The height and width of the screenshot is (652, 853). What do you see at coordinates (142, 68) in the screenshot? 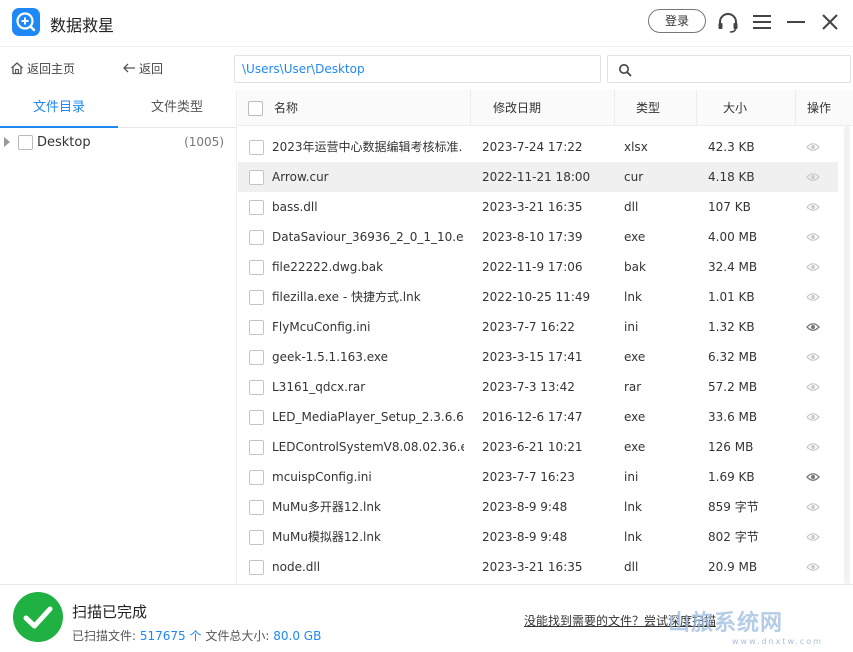
I see `back-button: 返回` at bounding box center [142, 68].